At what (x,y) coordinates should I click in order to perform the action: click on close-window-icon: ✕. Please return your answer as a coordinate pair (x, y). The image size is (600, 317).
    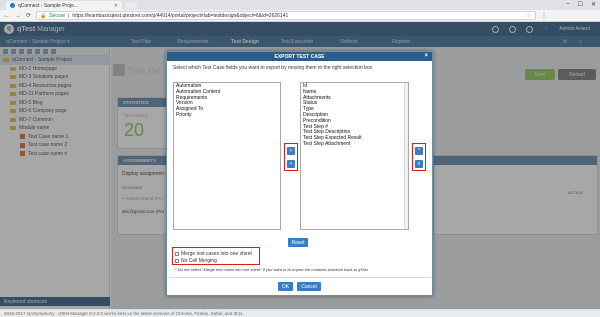
    Looking at the image, I should click on (593, 4).